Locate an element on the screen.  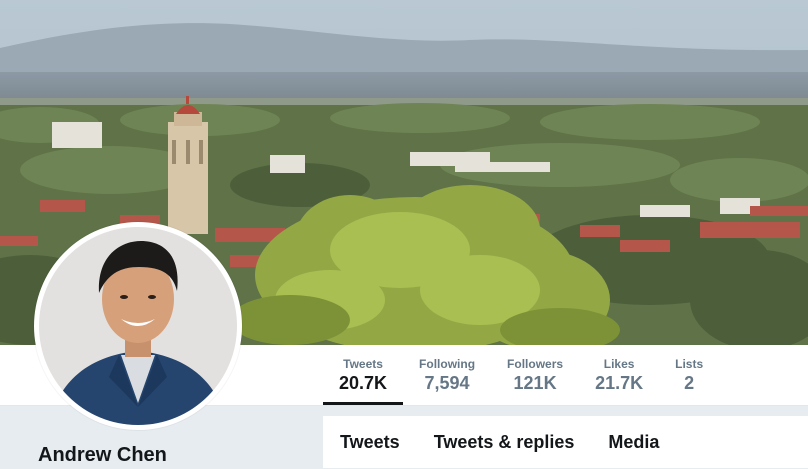
stat-tweets-label: Tweets is located at coordinates (363, 364).